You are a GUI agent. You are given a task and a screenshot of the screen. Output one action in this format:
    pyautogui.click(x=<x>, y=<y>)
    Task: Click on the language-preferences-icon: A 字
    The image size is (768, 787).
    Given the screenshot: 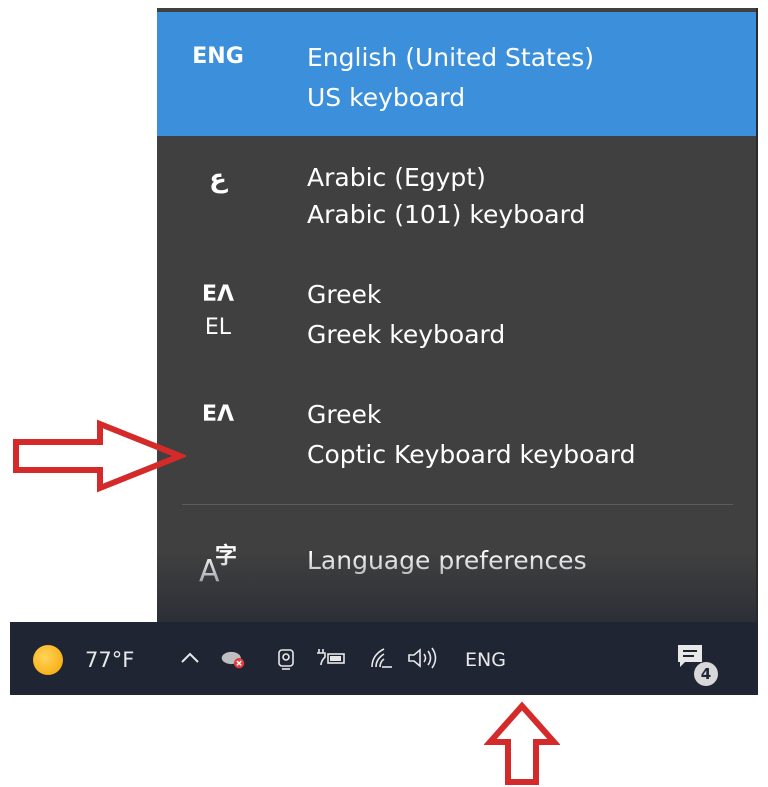 What is the action you would take?
    pyautogui.click(x=218, y=566)
    